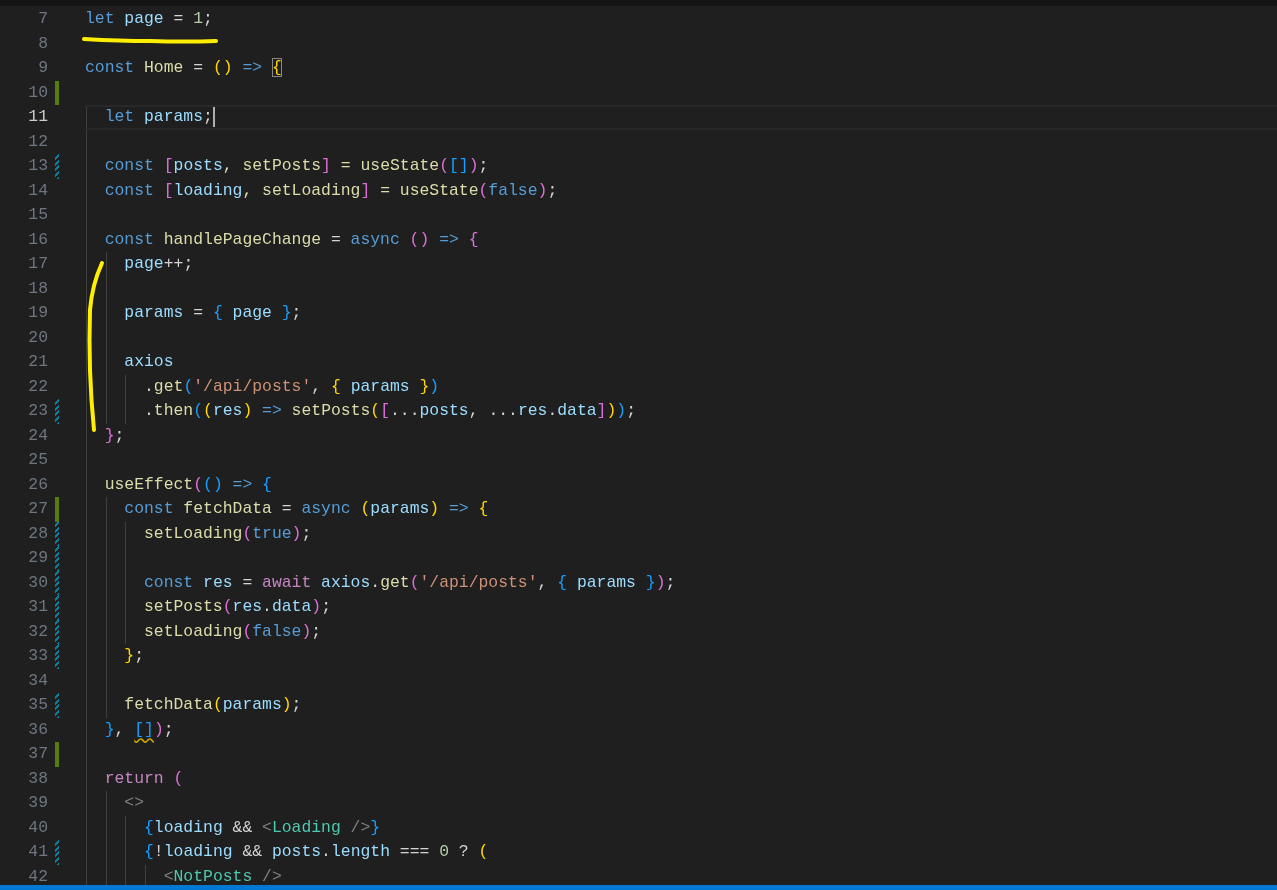 This screenshot has height=890, width=1277. Describe the element at coordinates (291, 386) in the screenshot. I see `code-line: .get('/api/posts', { params })` at that location.